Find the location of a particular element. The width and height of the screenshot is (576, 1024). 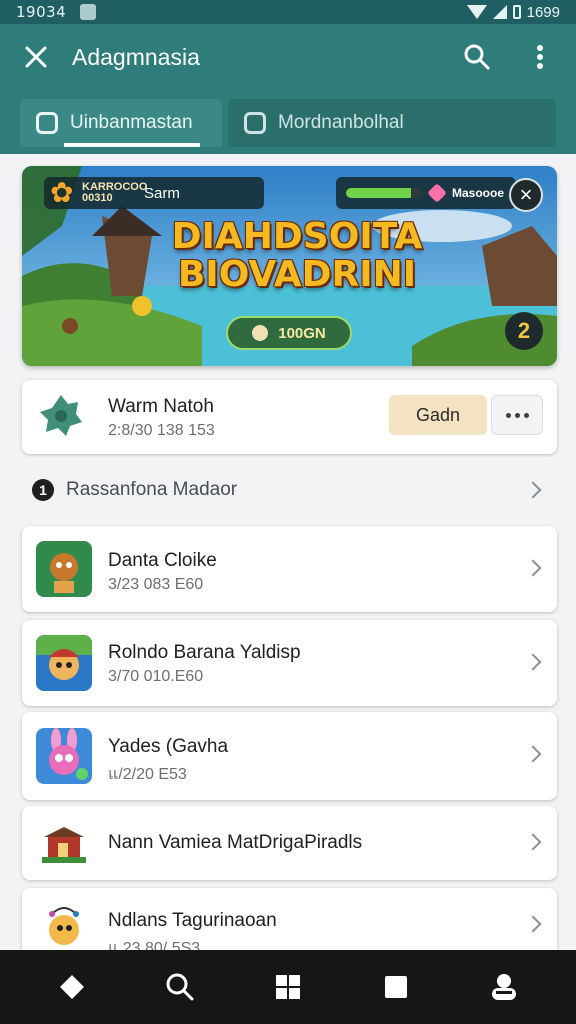

more-vert-icon is located at coordinates (540, 57).